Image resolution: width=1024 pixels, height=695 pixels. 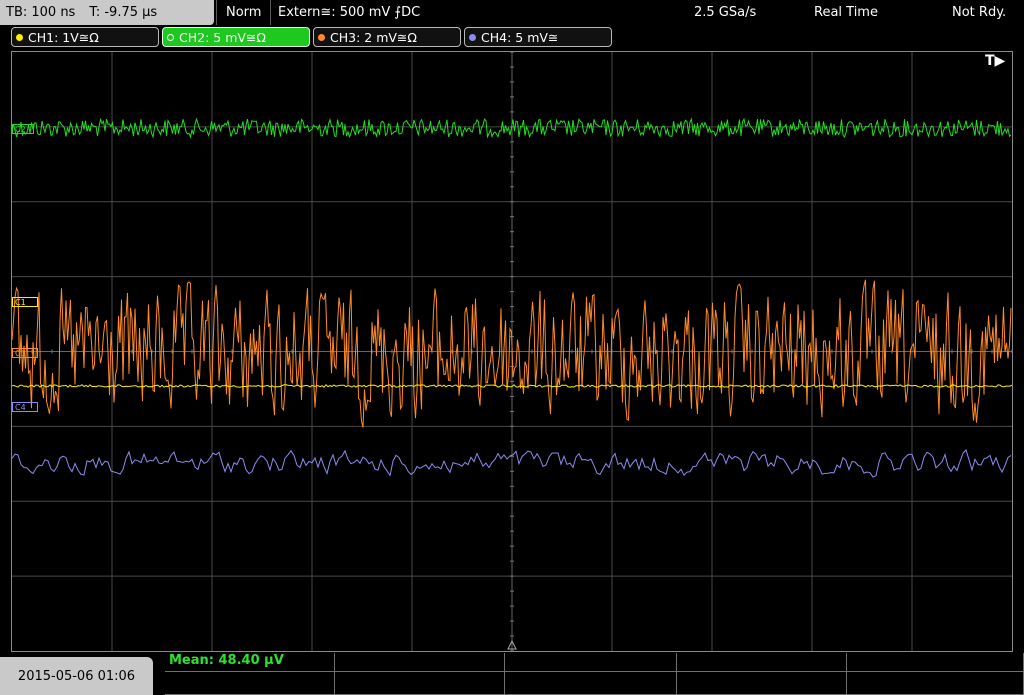 What do you see at coordinates (243, 12) in the screenshot?
I see `trigger-mode: Norm` at bounding box center [243, 12].